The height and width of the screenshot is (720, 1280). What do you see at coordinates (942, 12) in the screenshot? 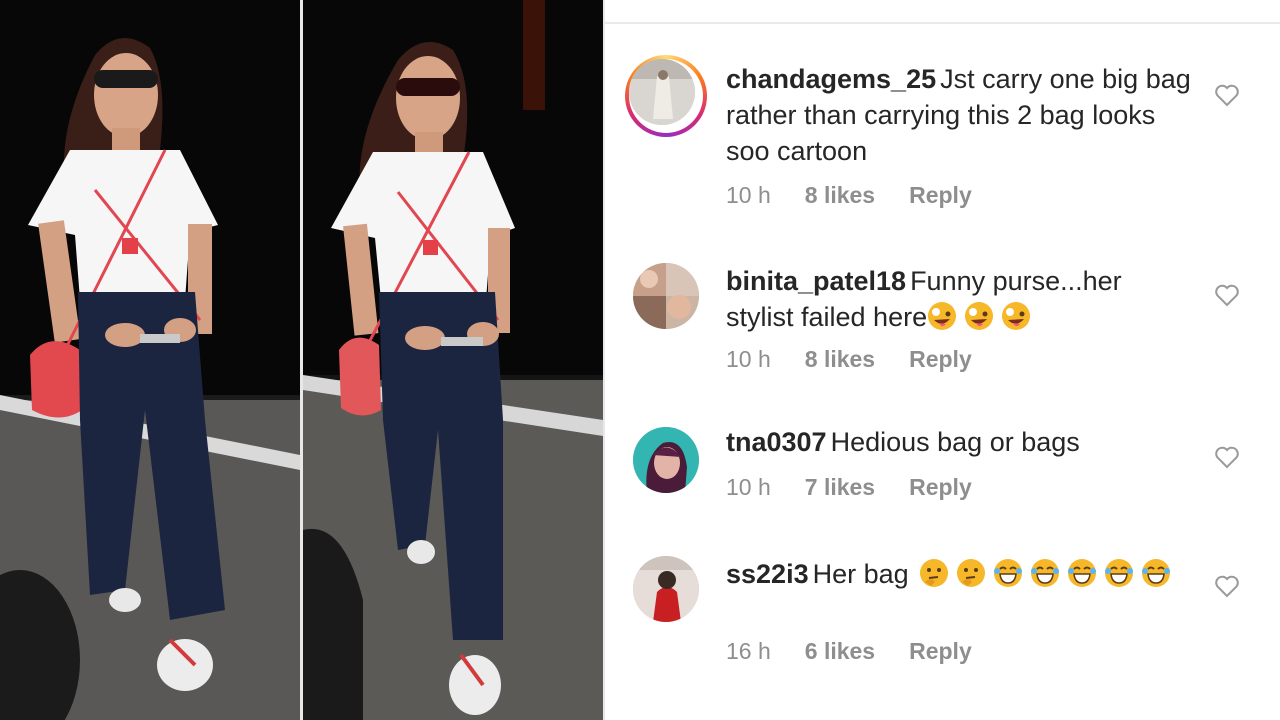
I see `comments-header-bar` at bounding box center [942, 12].